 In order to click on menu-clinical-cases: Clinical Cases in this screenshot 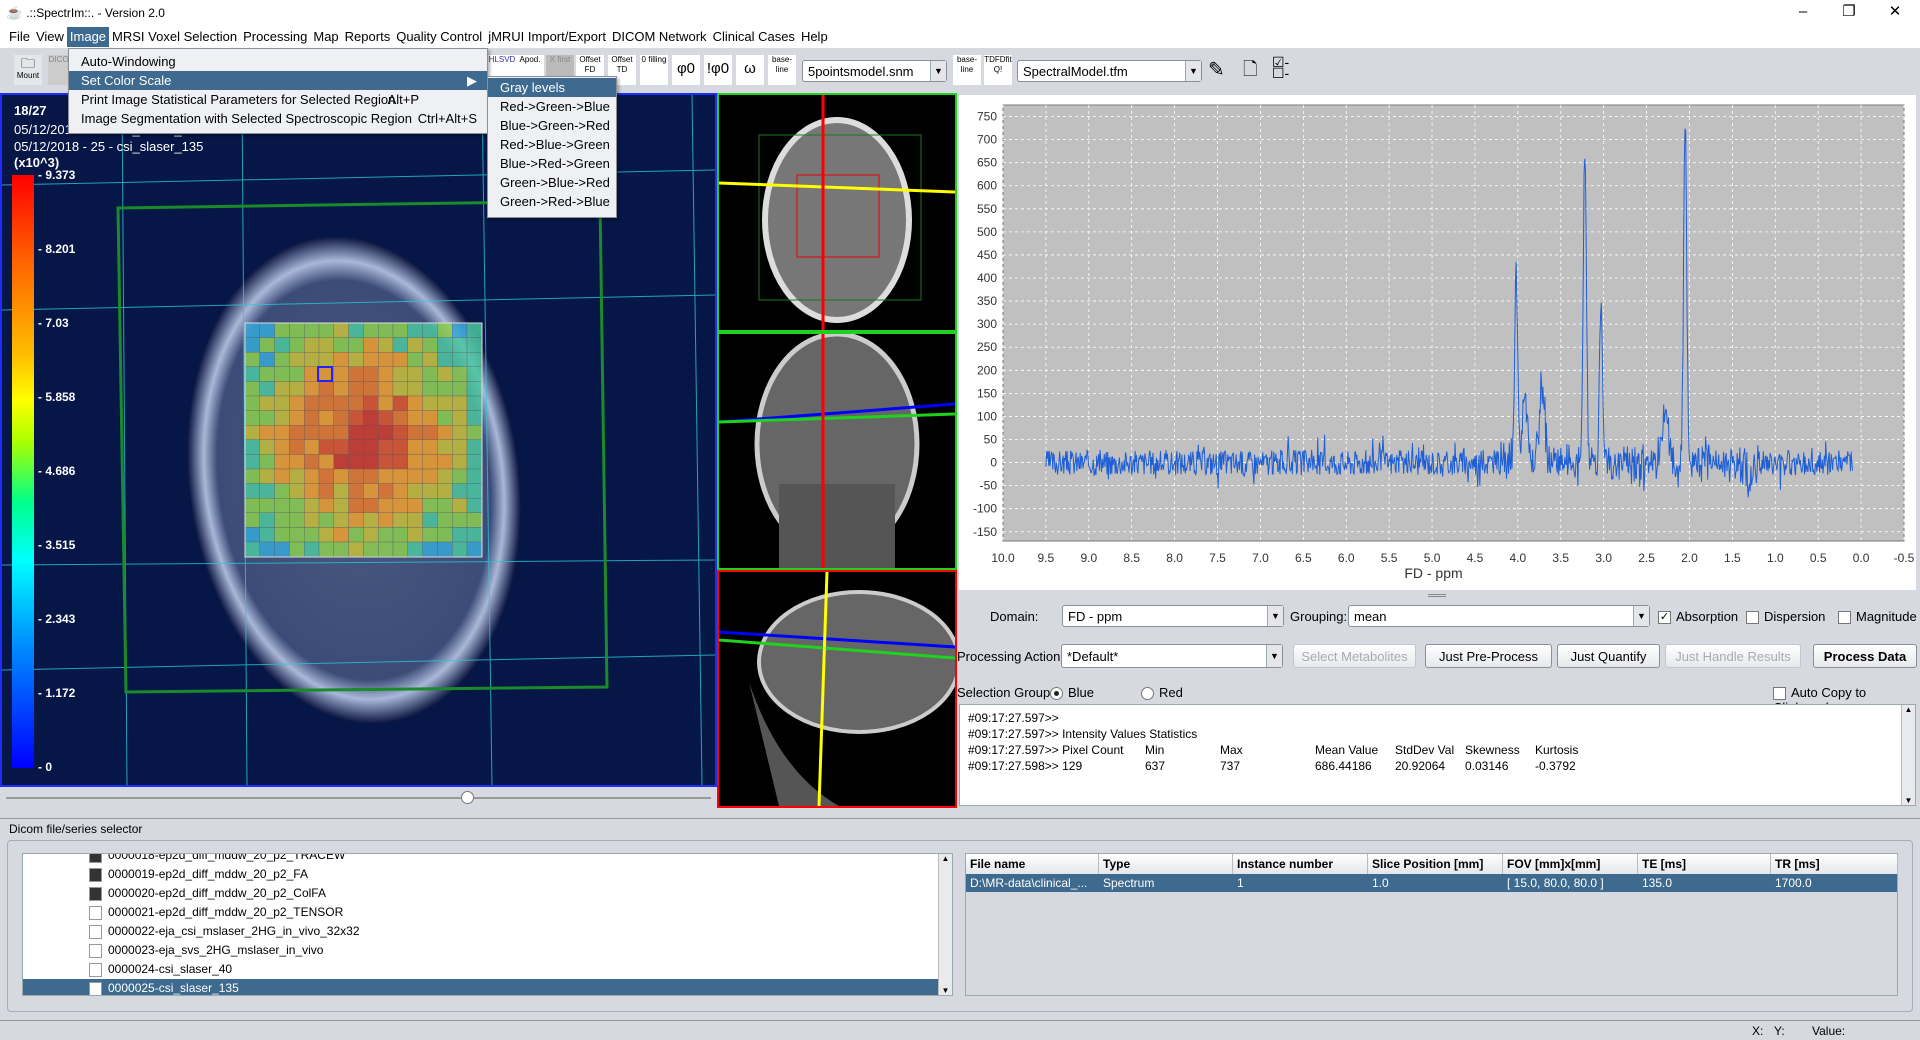, I will do `click(754, 37)`.